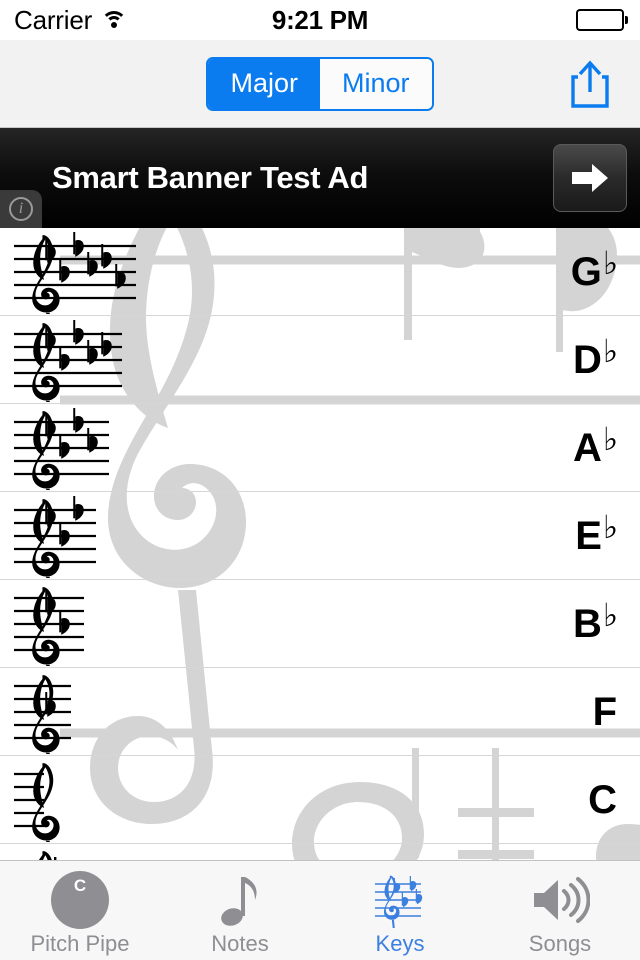  Describe the element at coordinates (626, 20) in the screenshot. I see `battery-cap-icon` at that location.